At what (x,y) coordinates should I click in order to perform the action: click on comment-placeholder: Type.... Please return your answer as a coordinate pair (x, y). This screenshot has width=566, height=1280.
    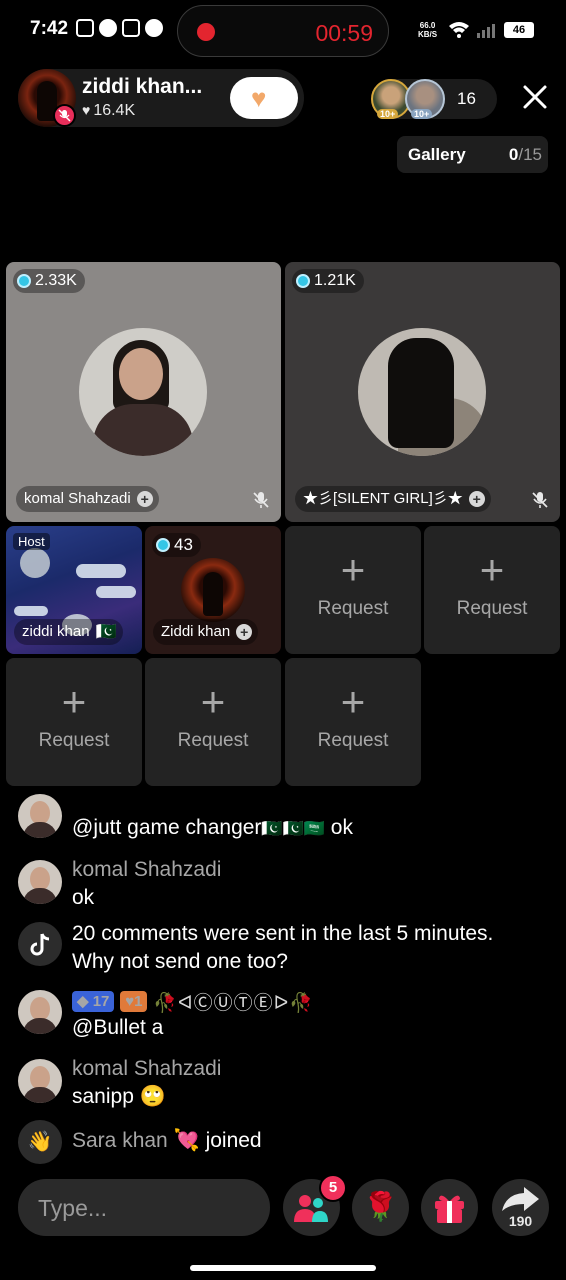
    Looking at the image, I should click on (73, 1208).